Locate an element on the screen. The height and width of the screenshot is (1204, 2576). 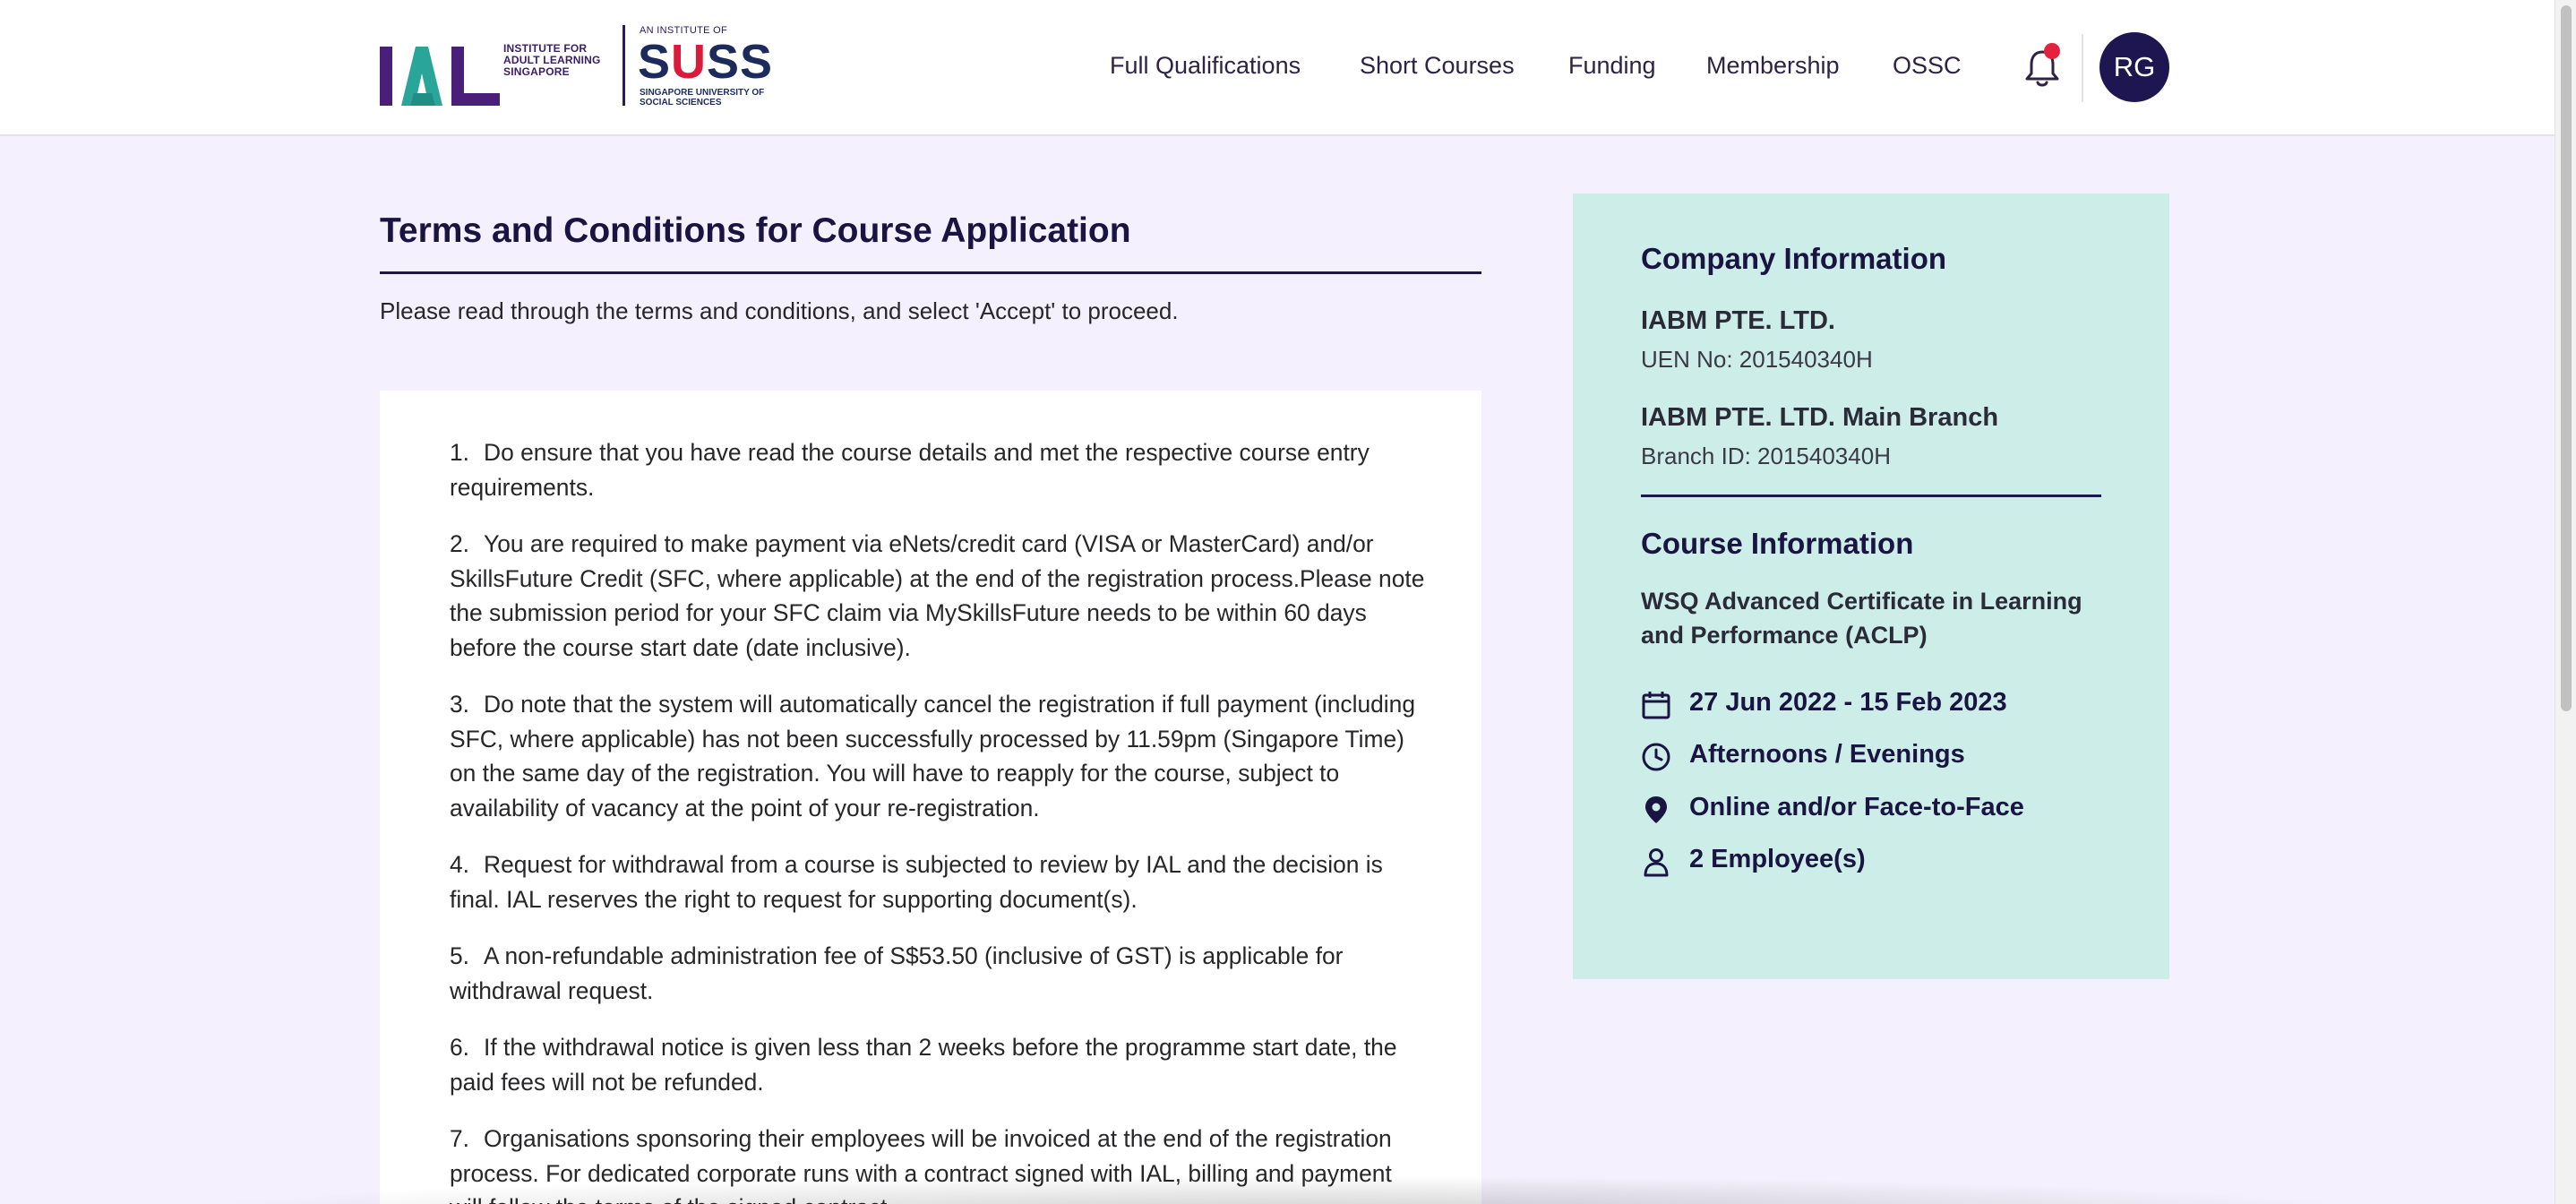
notification-button is located at coordinates (2042, 65).